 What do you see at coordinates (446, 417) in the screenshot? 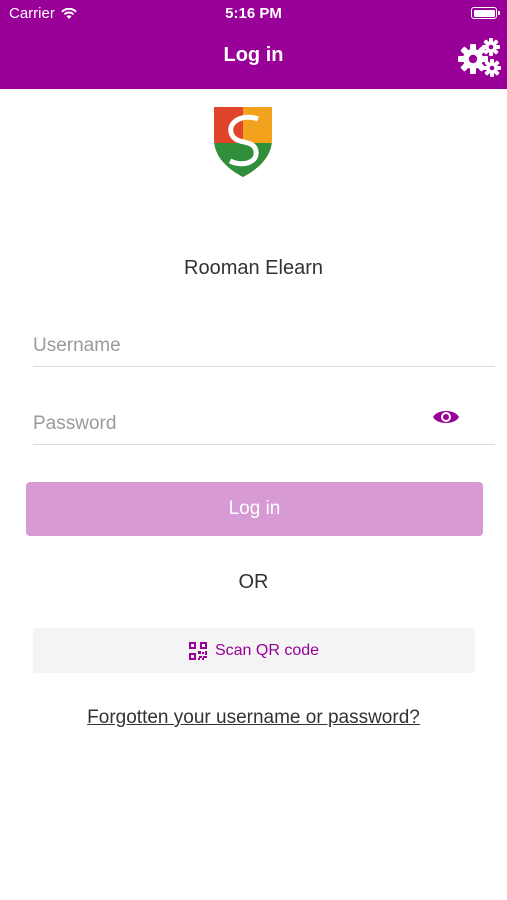
I see `show-password-icon` at bounding box center [446, 417].